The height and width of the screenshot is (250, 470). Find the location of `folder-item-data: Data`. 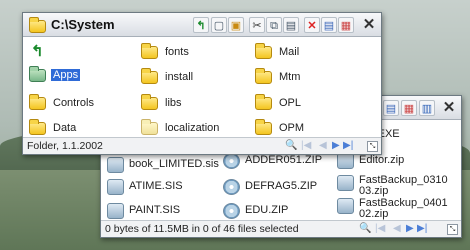

folder-item-data: Data is located at coordinates (69, 128).